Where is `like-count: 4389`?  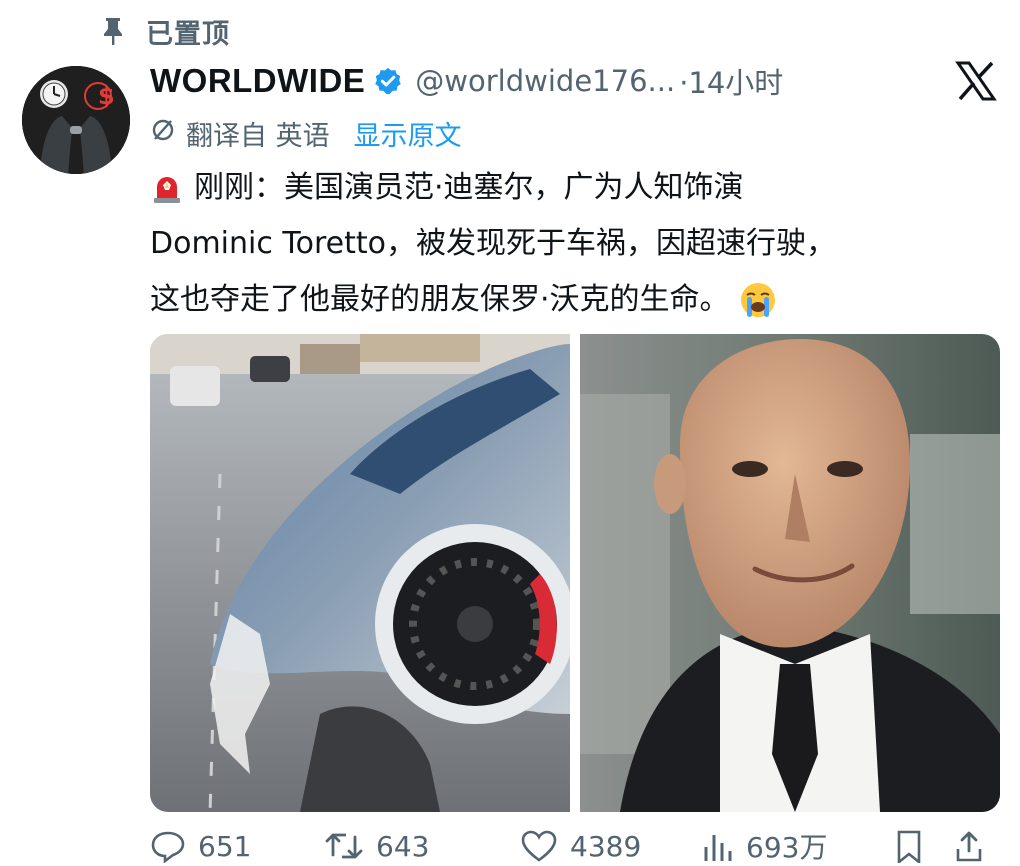
like-count: 4389 is located at coordinates (606, 846).